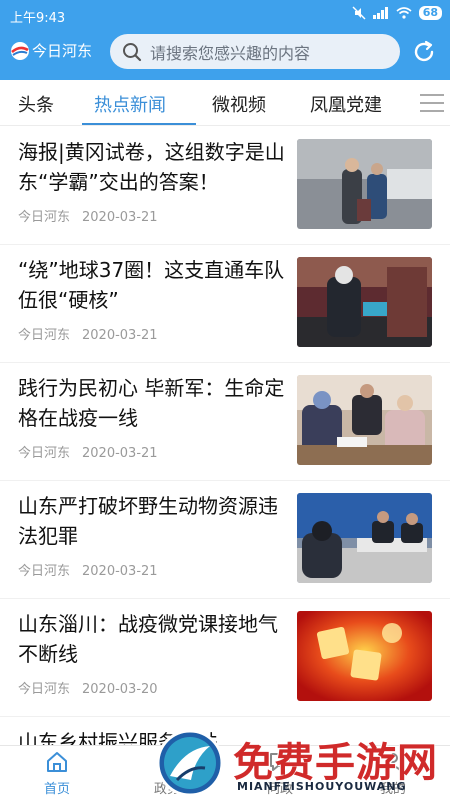 The height and width of the screenshot is (800, 450). I want to click on news-item: “绕”地球37圈！这支直通车队伍很“硬核” 今日河东 2020-03-21, so click(225, 304).